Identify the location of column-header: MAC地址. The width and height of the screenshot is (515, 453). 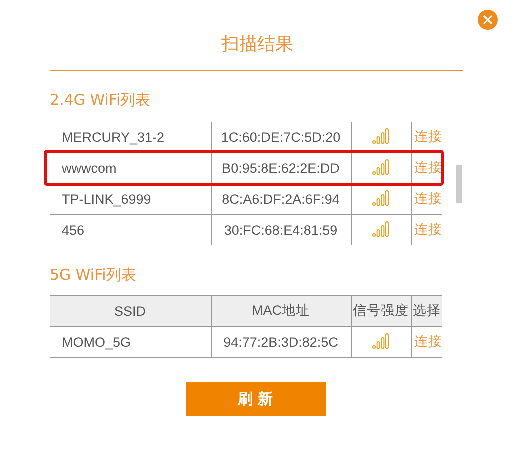
(281, 311).